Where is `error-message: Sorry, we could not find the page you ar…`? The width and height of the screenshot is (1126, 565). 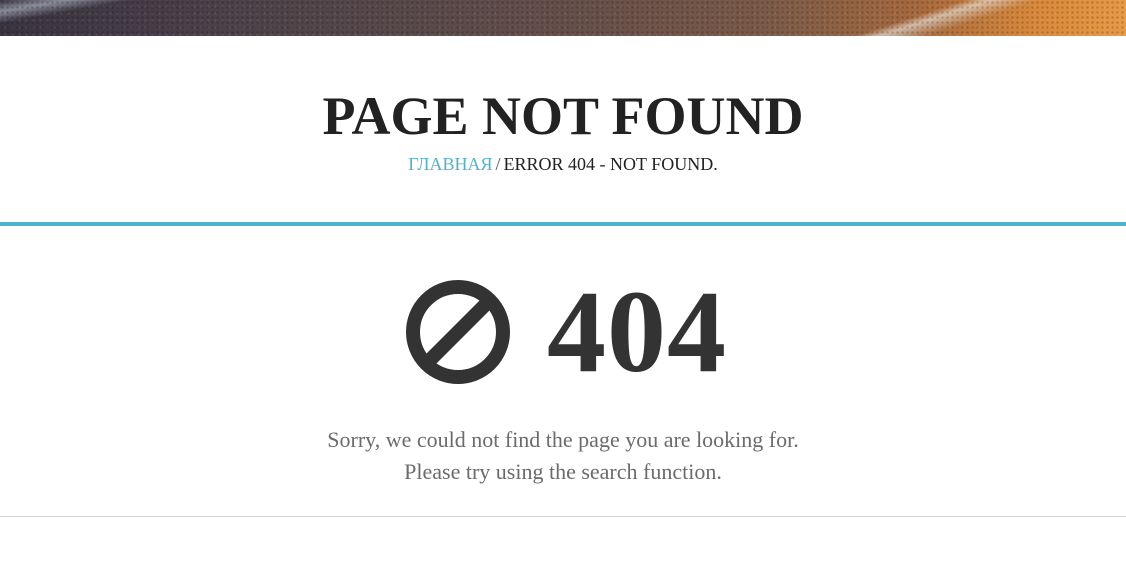 error-message: Sorry, we could not find the page you ar… is located at coordinates (563, 456).